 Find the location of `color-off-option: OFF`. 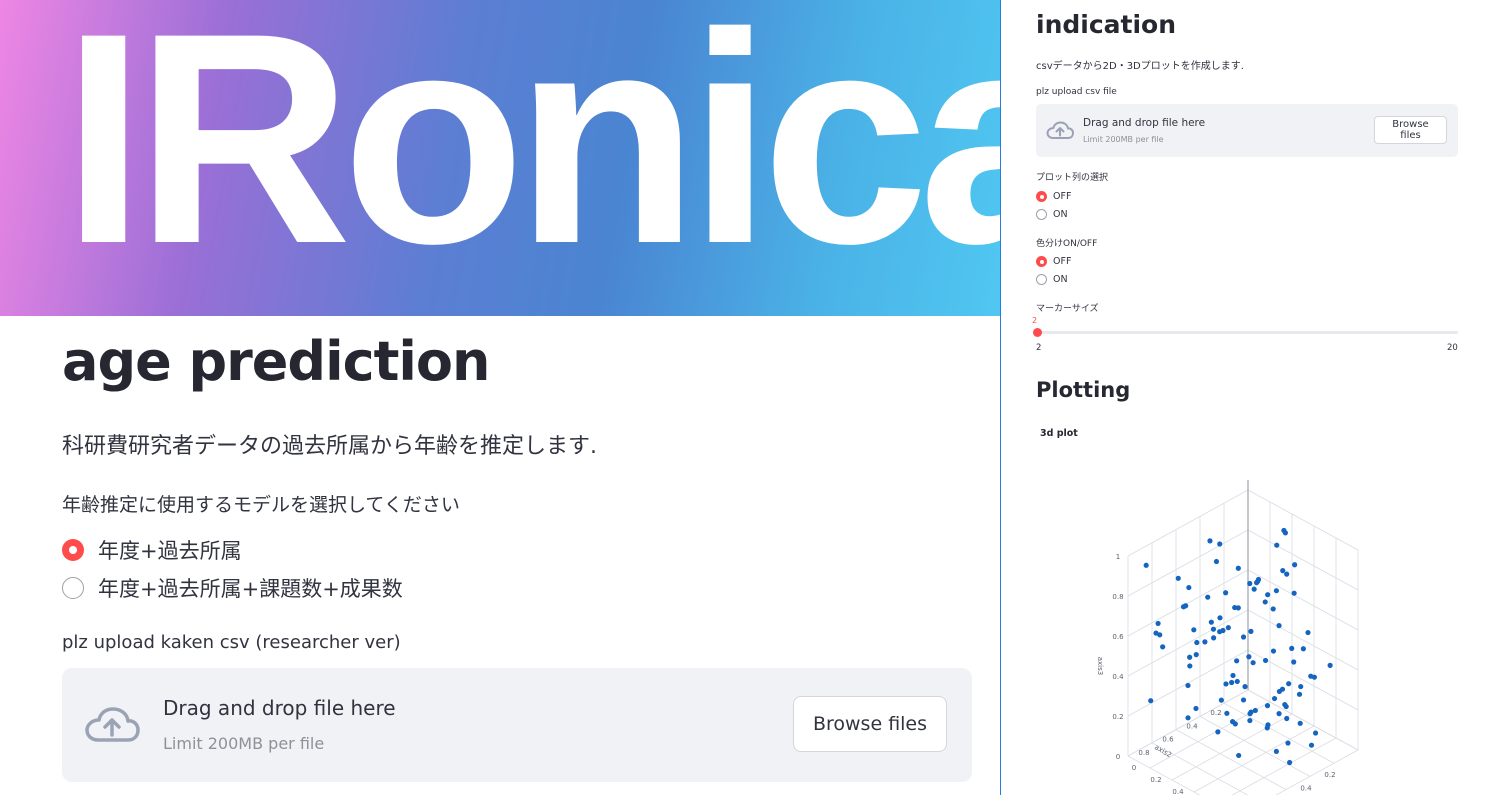

color-off-option: OFF is located at coordinates (1053, 261).